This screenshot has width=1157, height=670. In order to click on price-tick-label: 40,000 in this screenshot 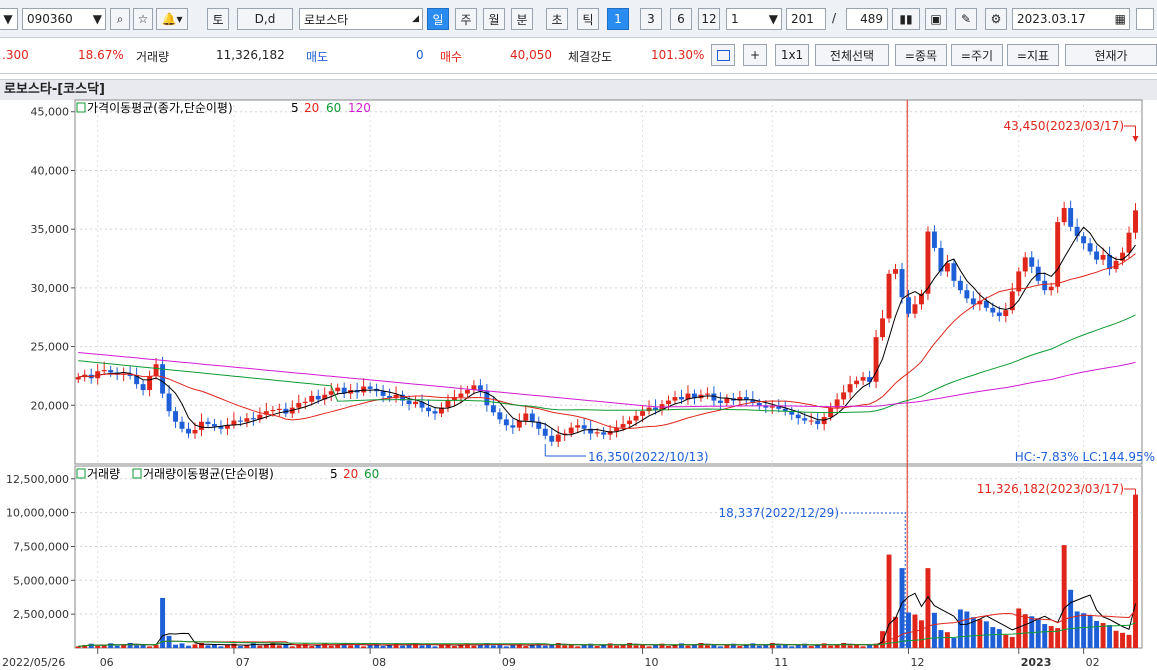, I will do `click(50, 170)`.